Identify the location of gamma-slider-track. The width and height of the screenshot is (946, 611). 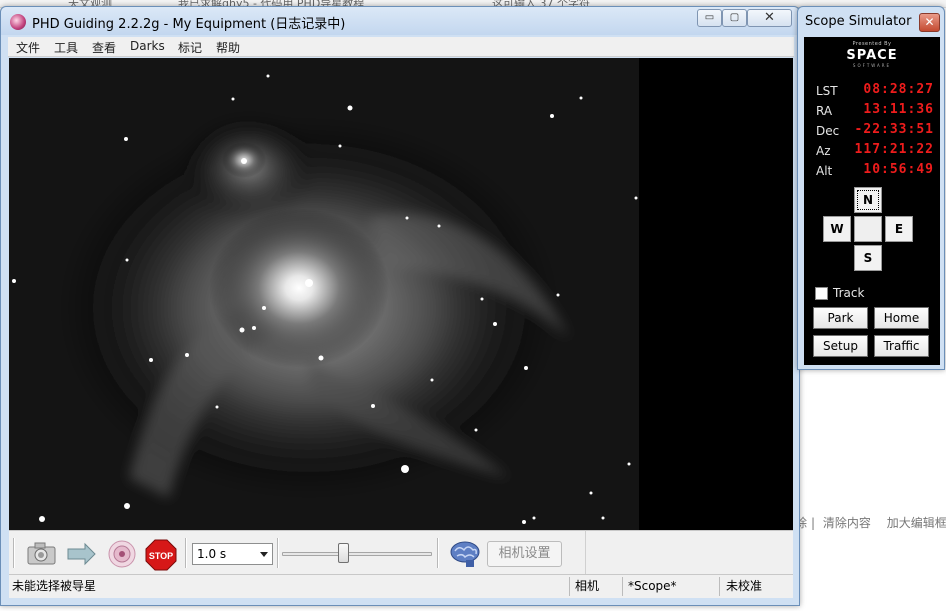
(357, 554).